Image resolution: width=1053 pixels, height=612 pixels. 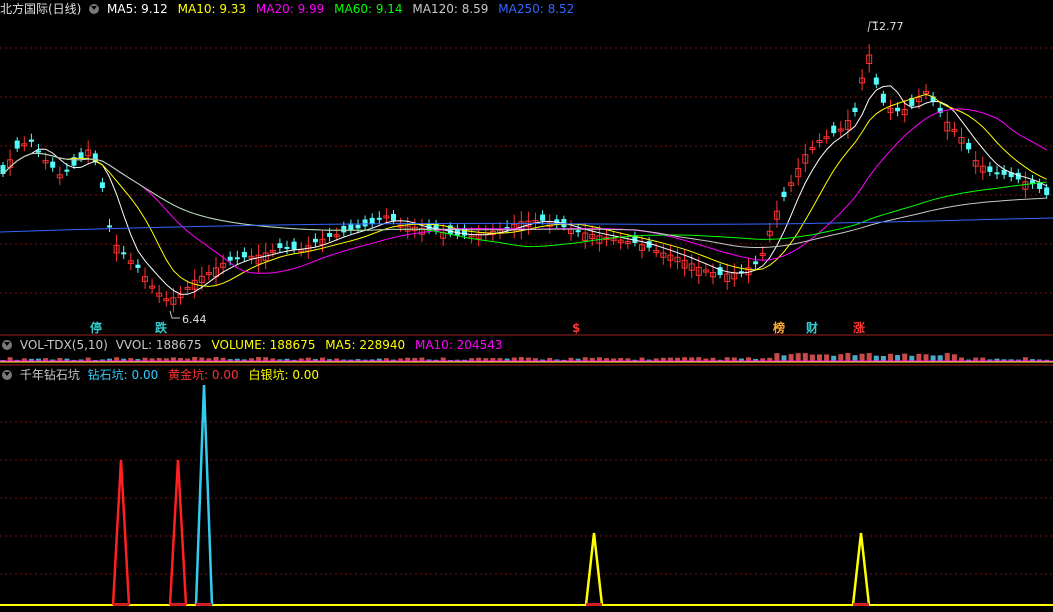 I want to click on signal-rank: 榜, so click(x=779, y=327).